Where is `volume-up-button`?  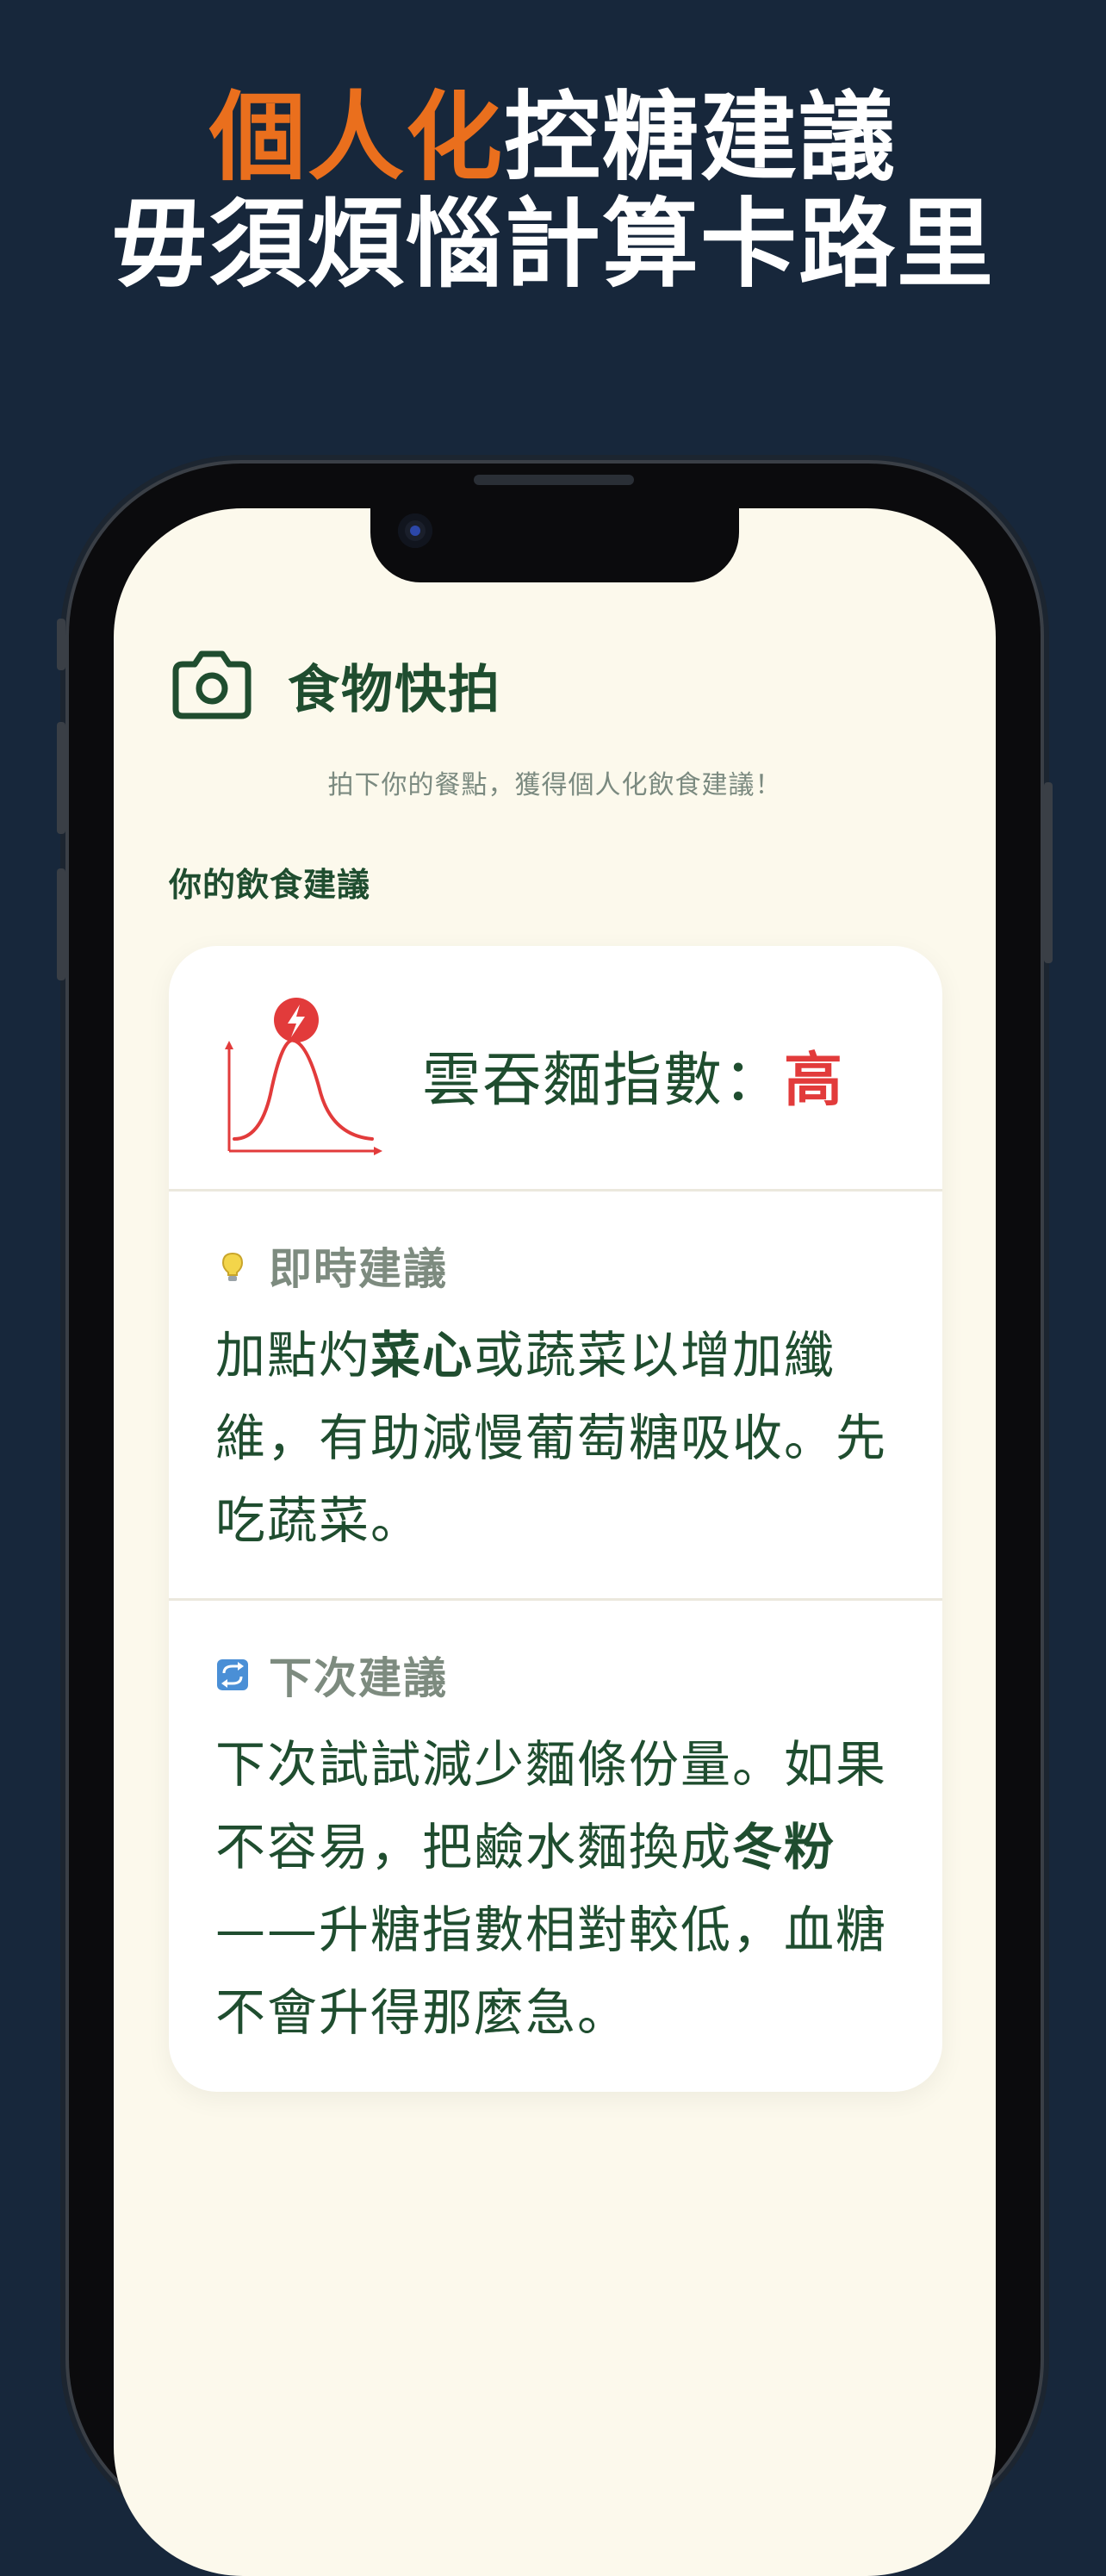 volume-up-button is located at coordinates (61, 778).